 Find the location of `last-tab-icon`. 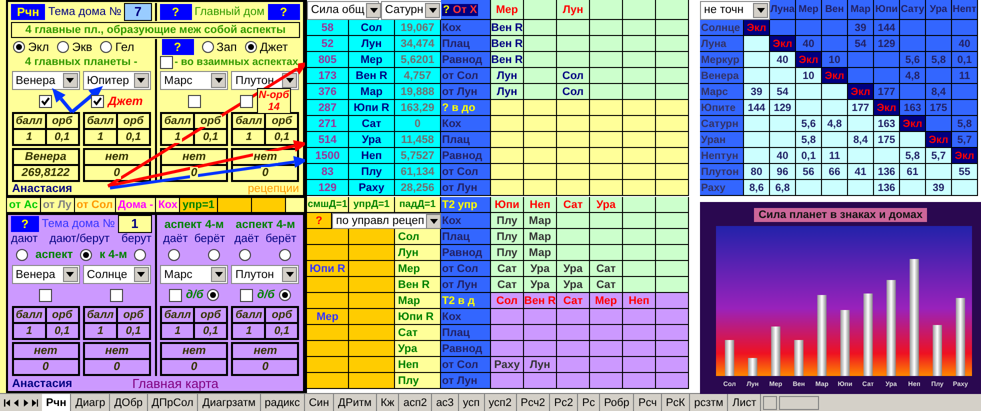

last-tab-icon is located at coordinates (35, 402).